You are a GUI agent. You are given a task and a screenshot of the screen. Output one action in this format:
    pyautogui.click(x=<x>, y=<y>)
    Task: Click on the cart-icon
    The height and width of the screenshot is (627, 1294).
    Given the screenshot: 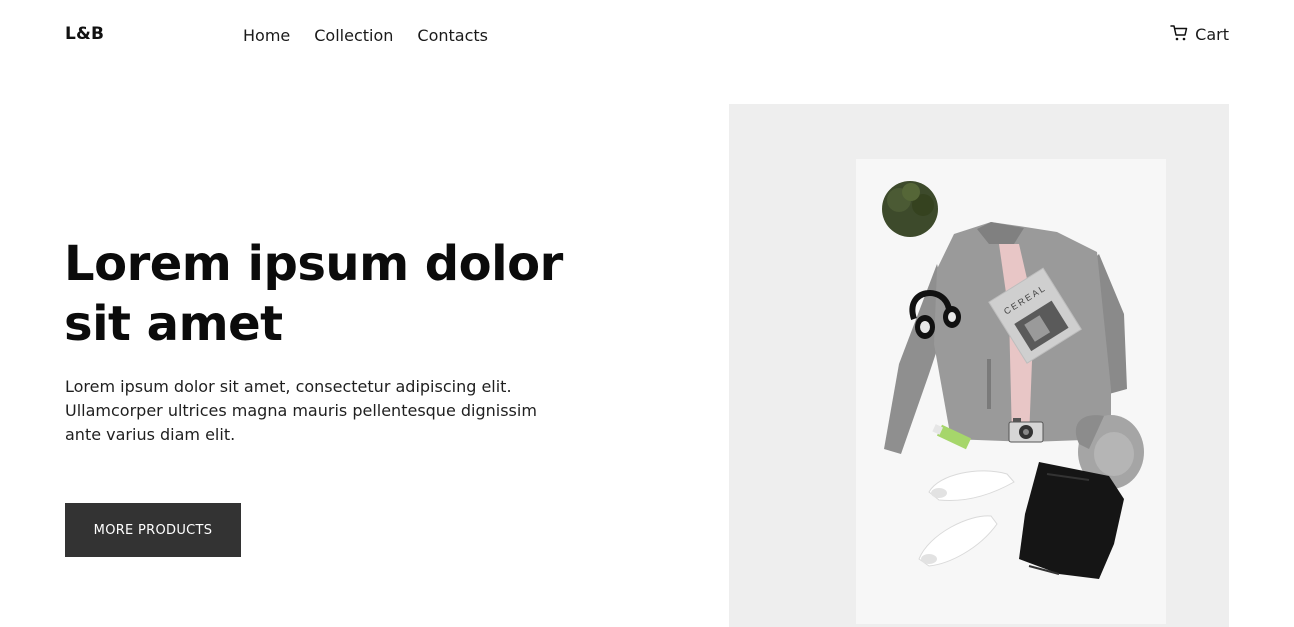 What is the action you would take?
    pyautogui.click(x=1179, y=33)
    